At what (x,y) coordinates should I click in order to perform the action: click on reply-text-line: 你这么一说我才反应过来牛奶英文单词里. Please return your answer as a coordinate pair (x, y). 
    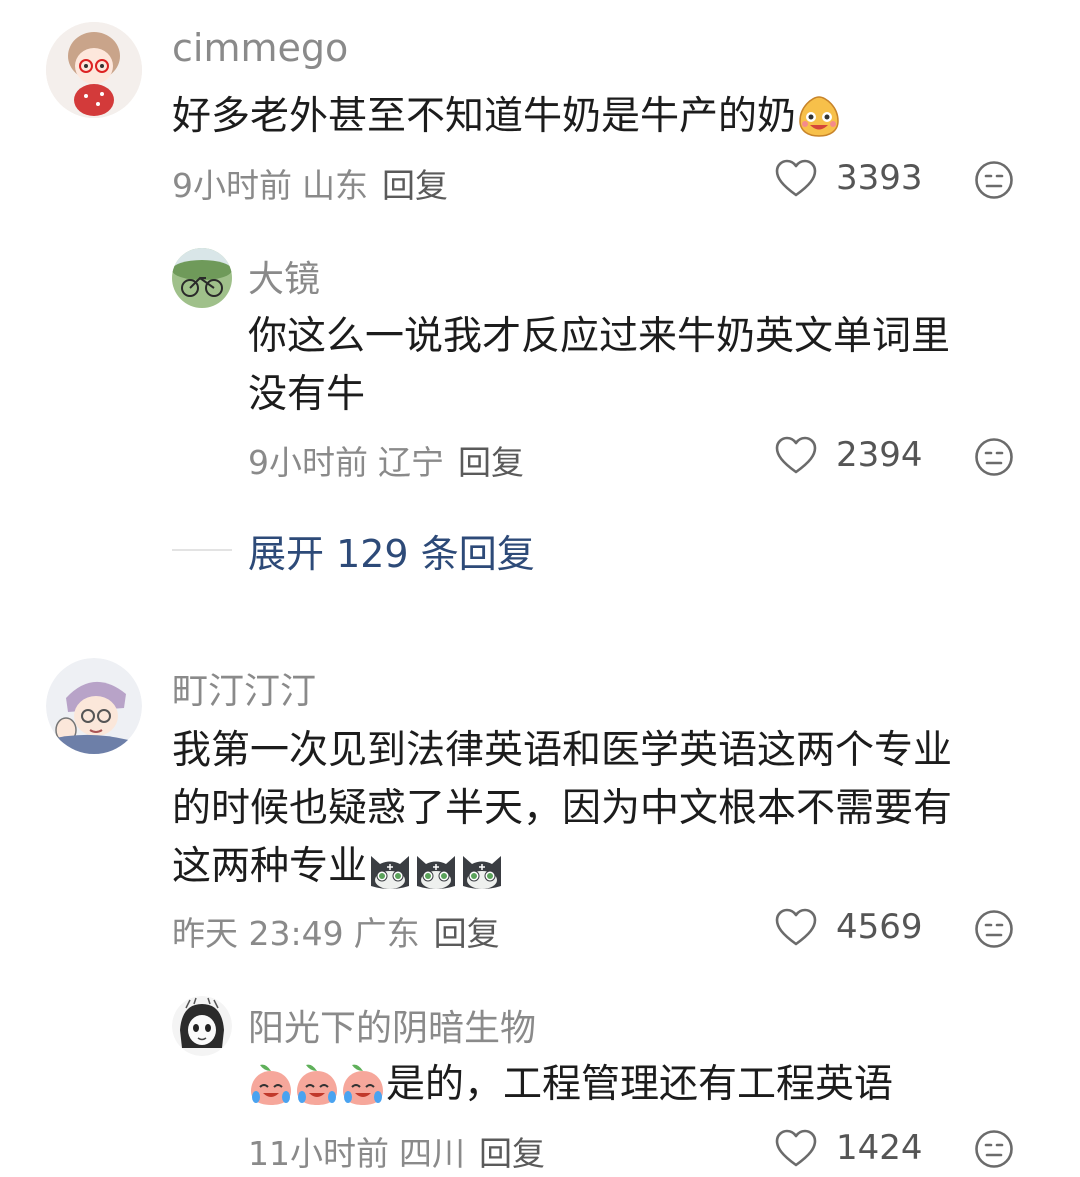
    Looking at the image, I should click on (599, 336).